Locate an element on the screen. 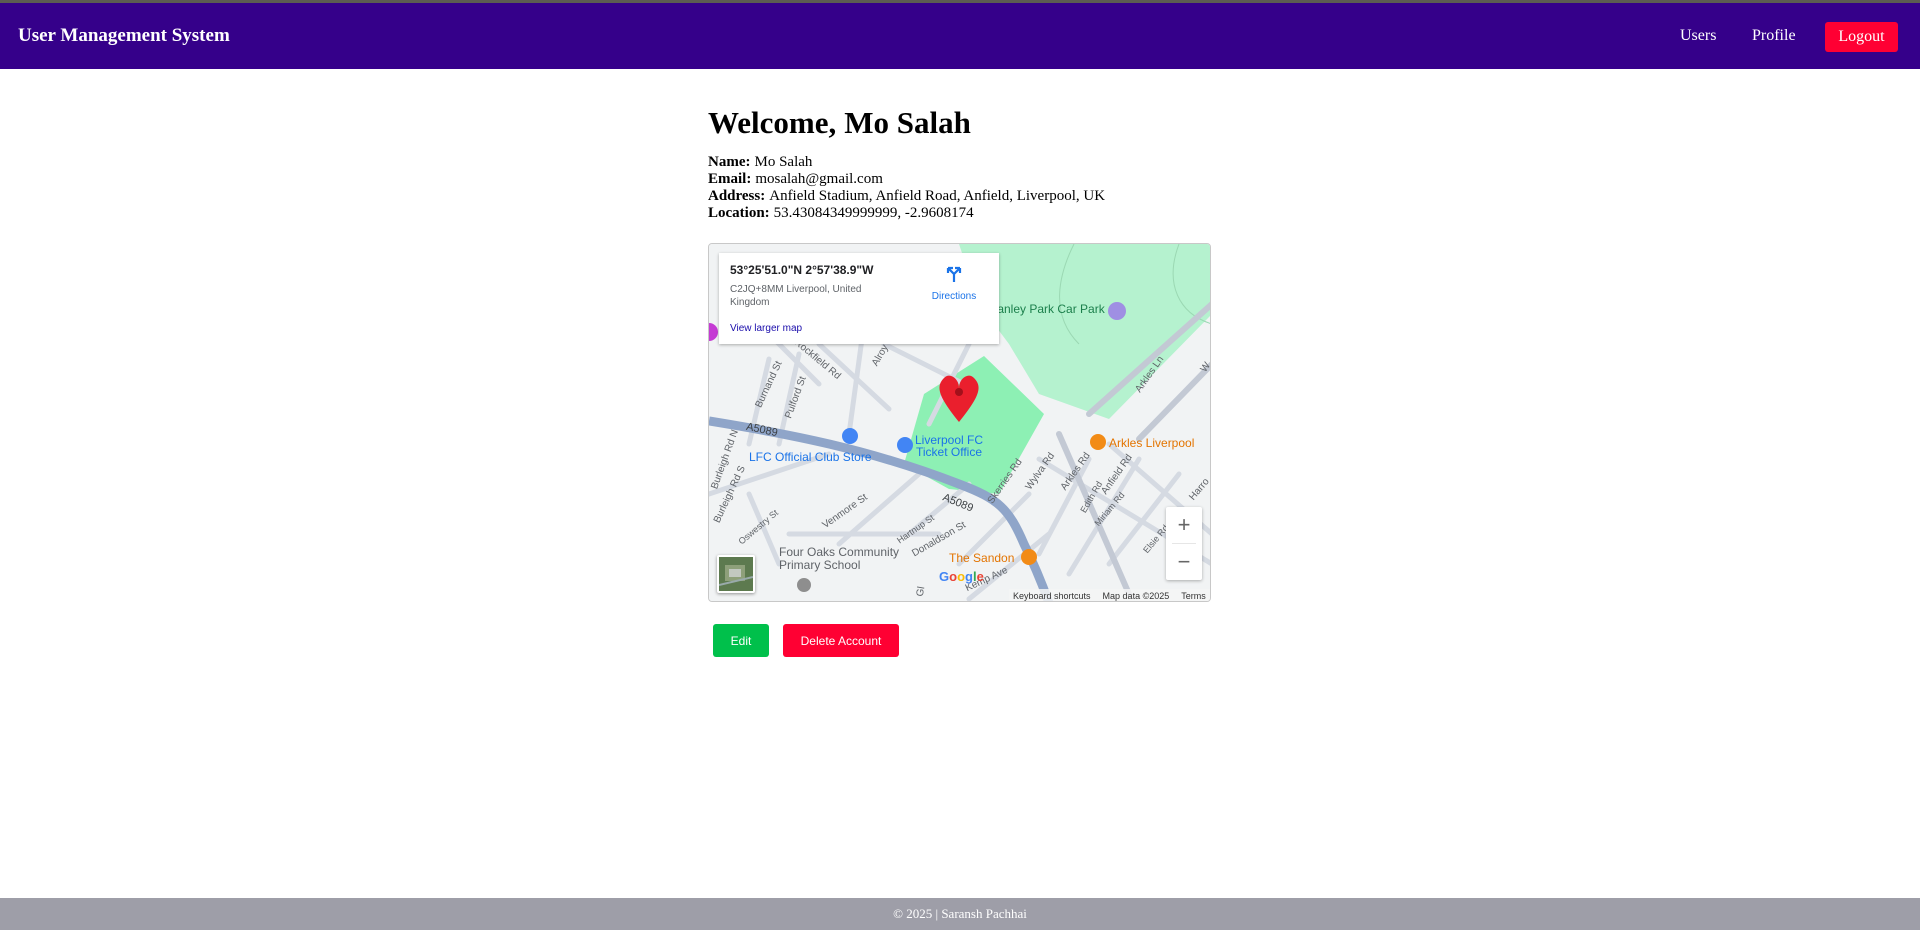 The height and width of the screenshot is (930, 1920). keyboard-shortcuts-link: Keyboard shortcuts is located at coordinates (1052, 596).